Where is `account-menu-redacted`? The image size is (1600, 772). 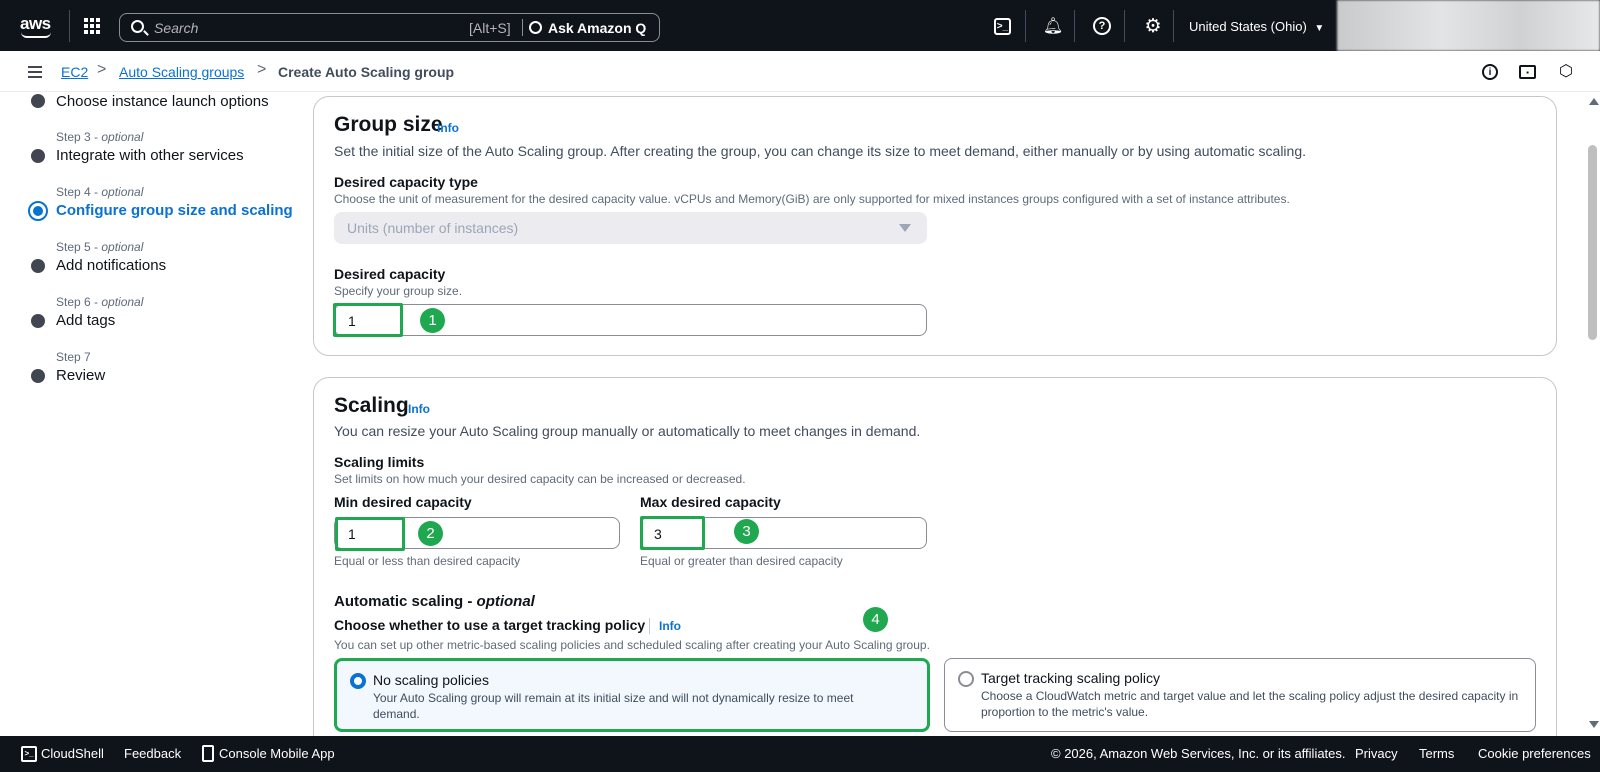 account-menu-redacted is located at coordinates (1468, 25).